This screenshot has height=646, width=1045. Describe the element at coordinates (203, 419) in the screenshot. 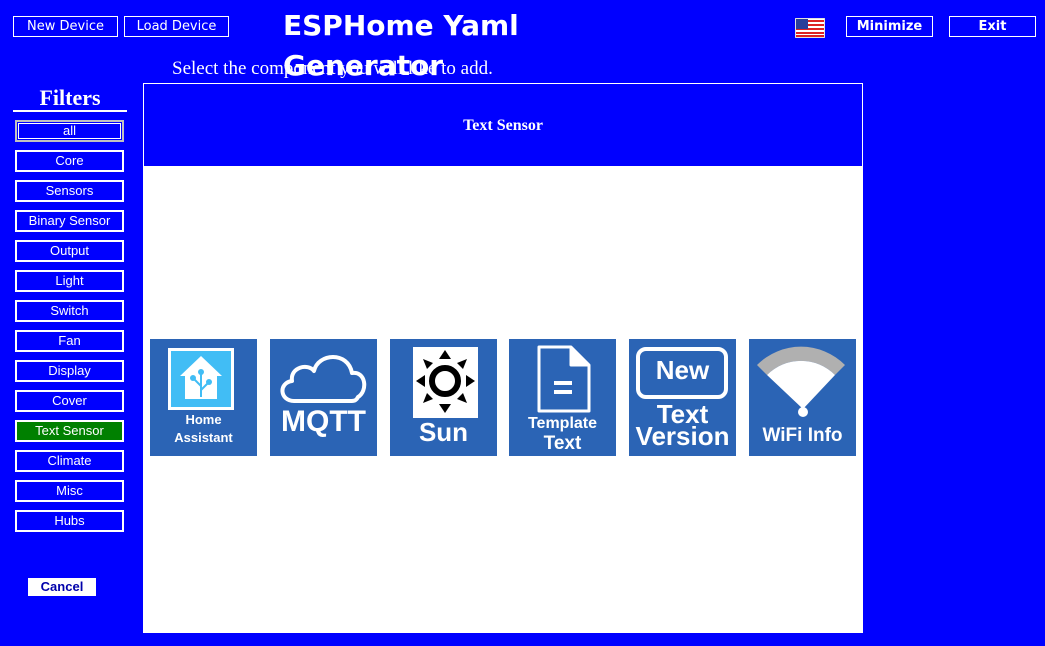

I see `tile-label: Home` at that location.